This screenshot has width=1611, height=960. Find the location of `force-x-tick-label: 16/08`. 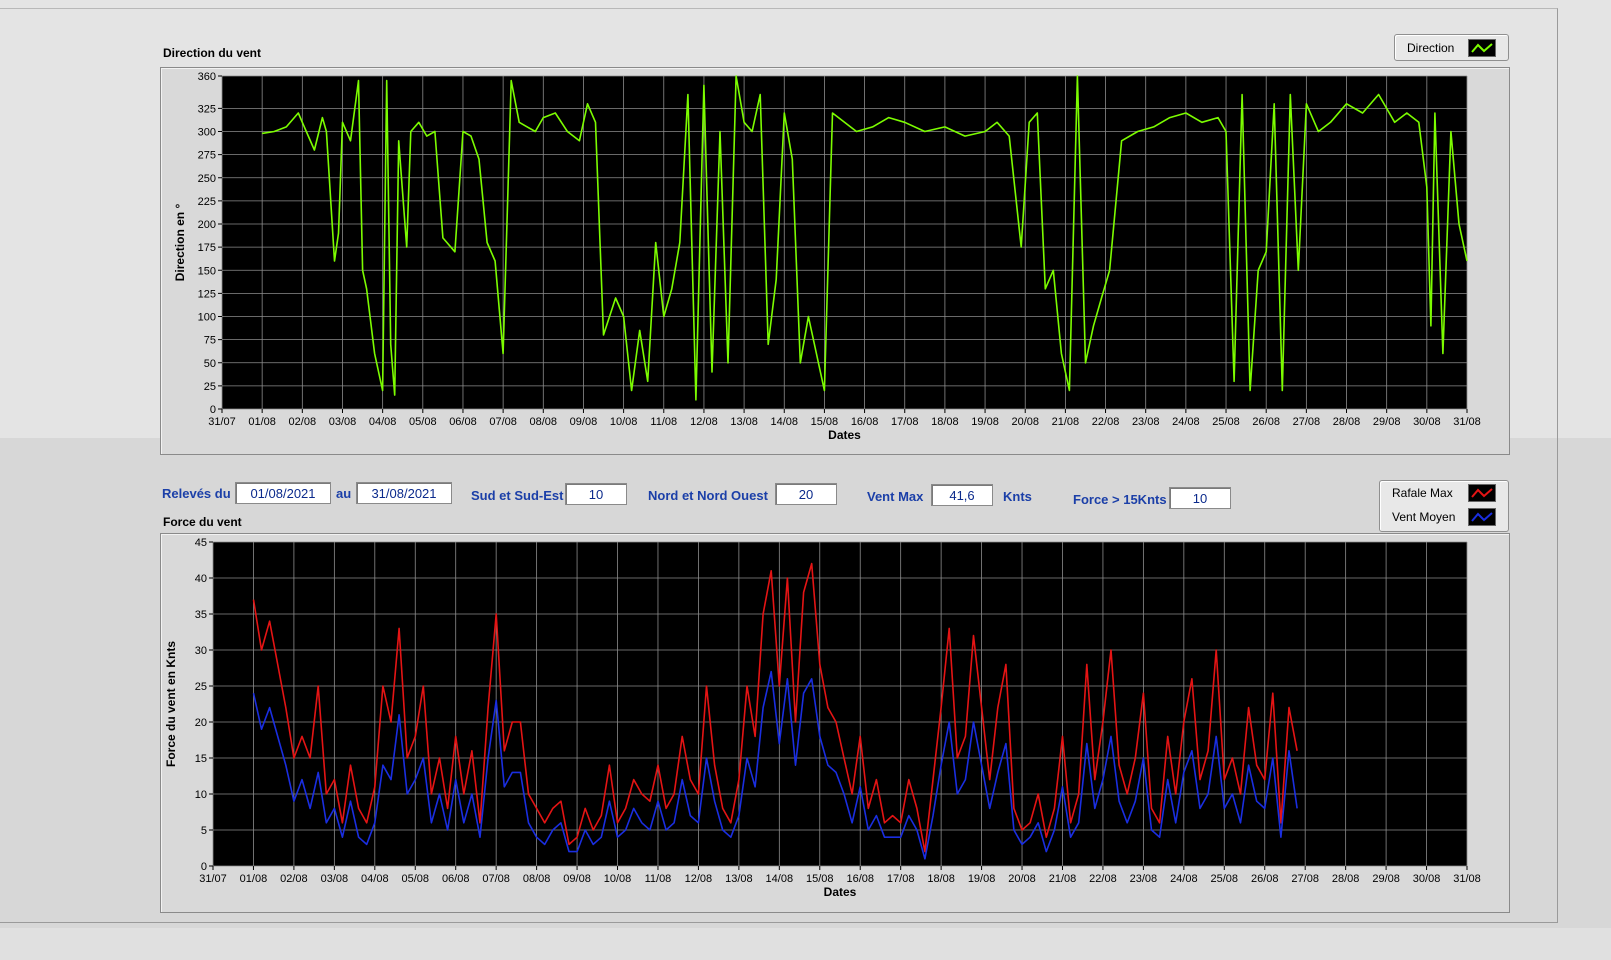

force-x-tick-label: 16/08 is located at coordinates (860, 879).